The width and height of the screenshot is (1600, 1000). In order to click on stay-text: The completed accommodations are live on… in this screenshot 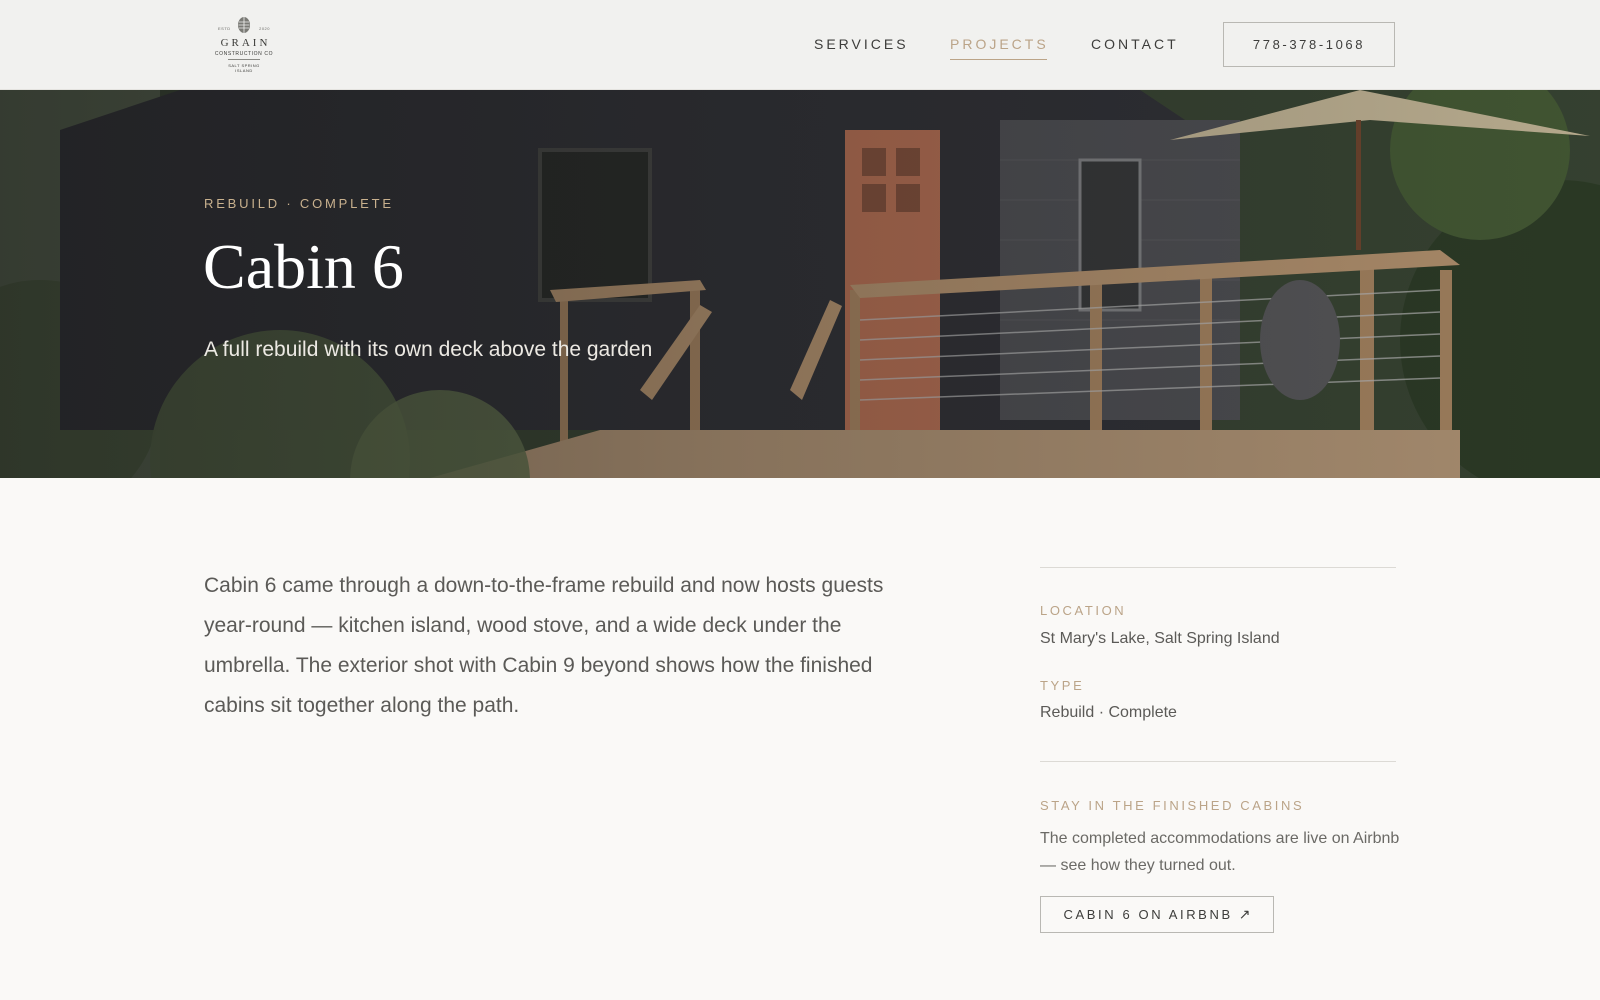, I will do `click(1220, 852)`.